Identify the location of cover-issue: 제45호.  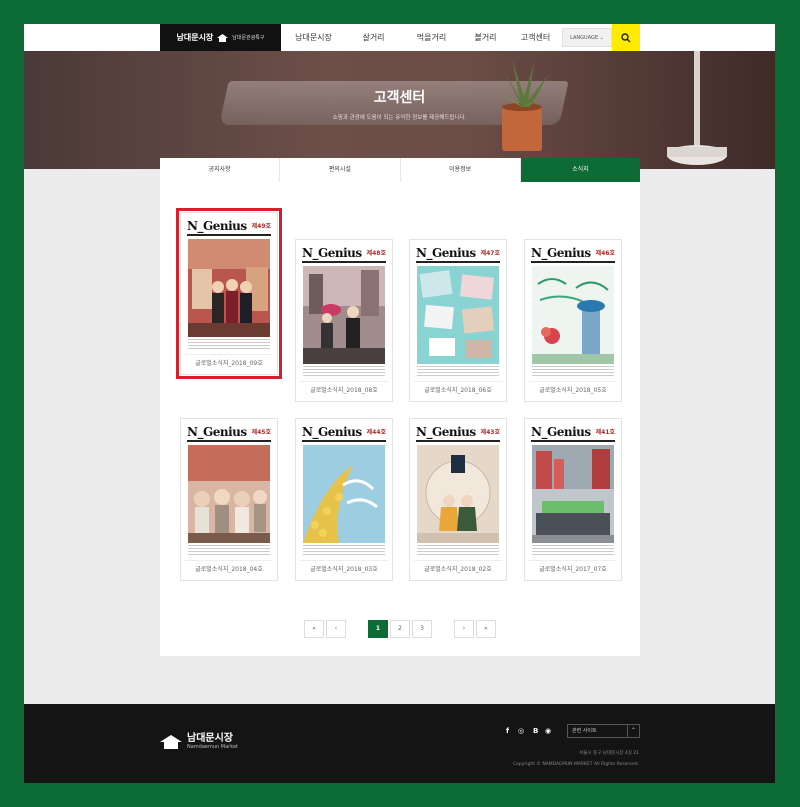
(261, 432).